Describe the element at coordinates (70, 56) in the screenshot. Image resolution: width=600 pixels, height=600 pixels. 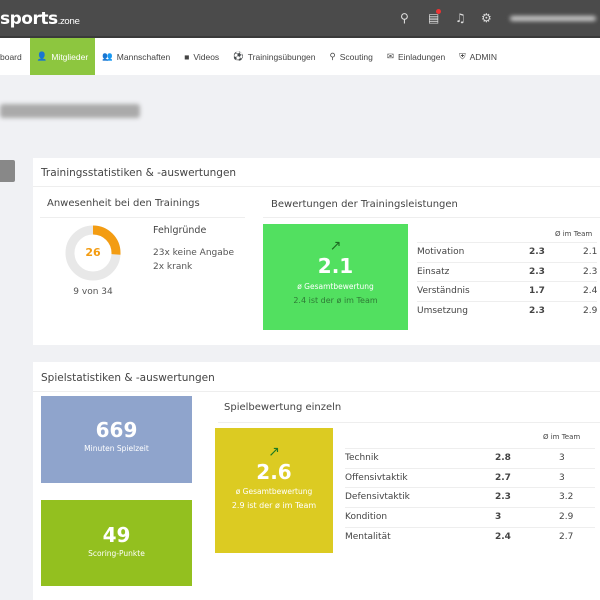
I see `nav-label: Mitglieder` at that location.